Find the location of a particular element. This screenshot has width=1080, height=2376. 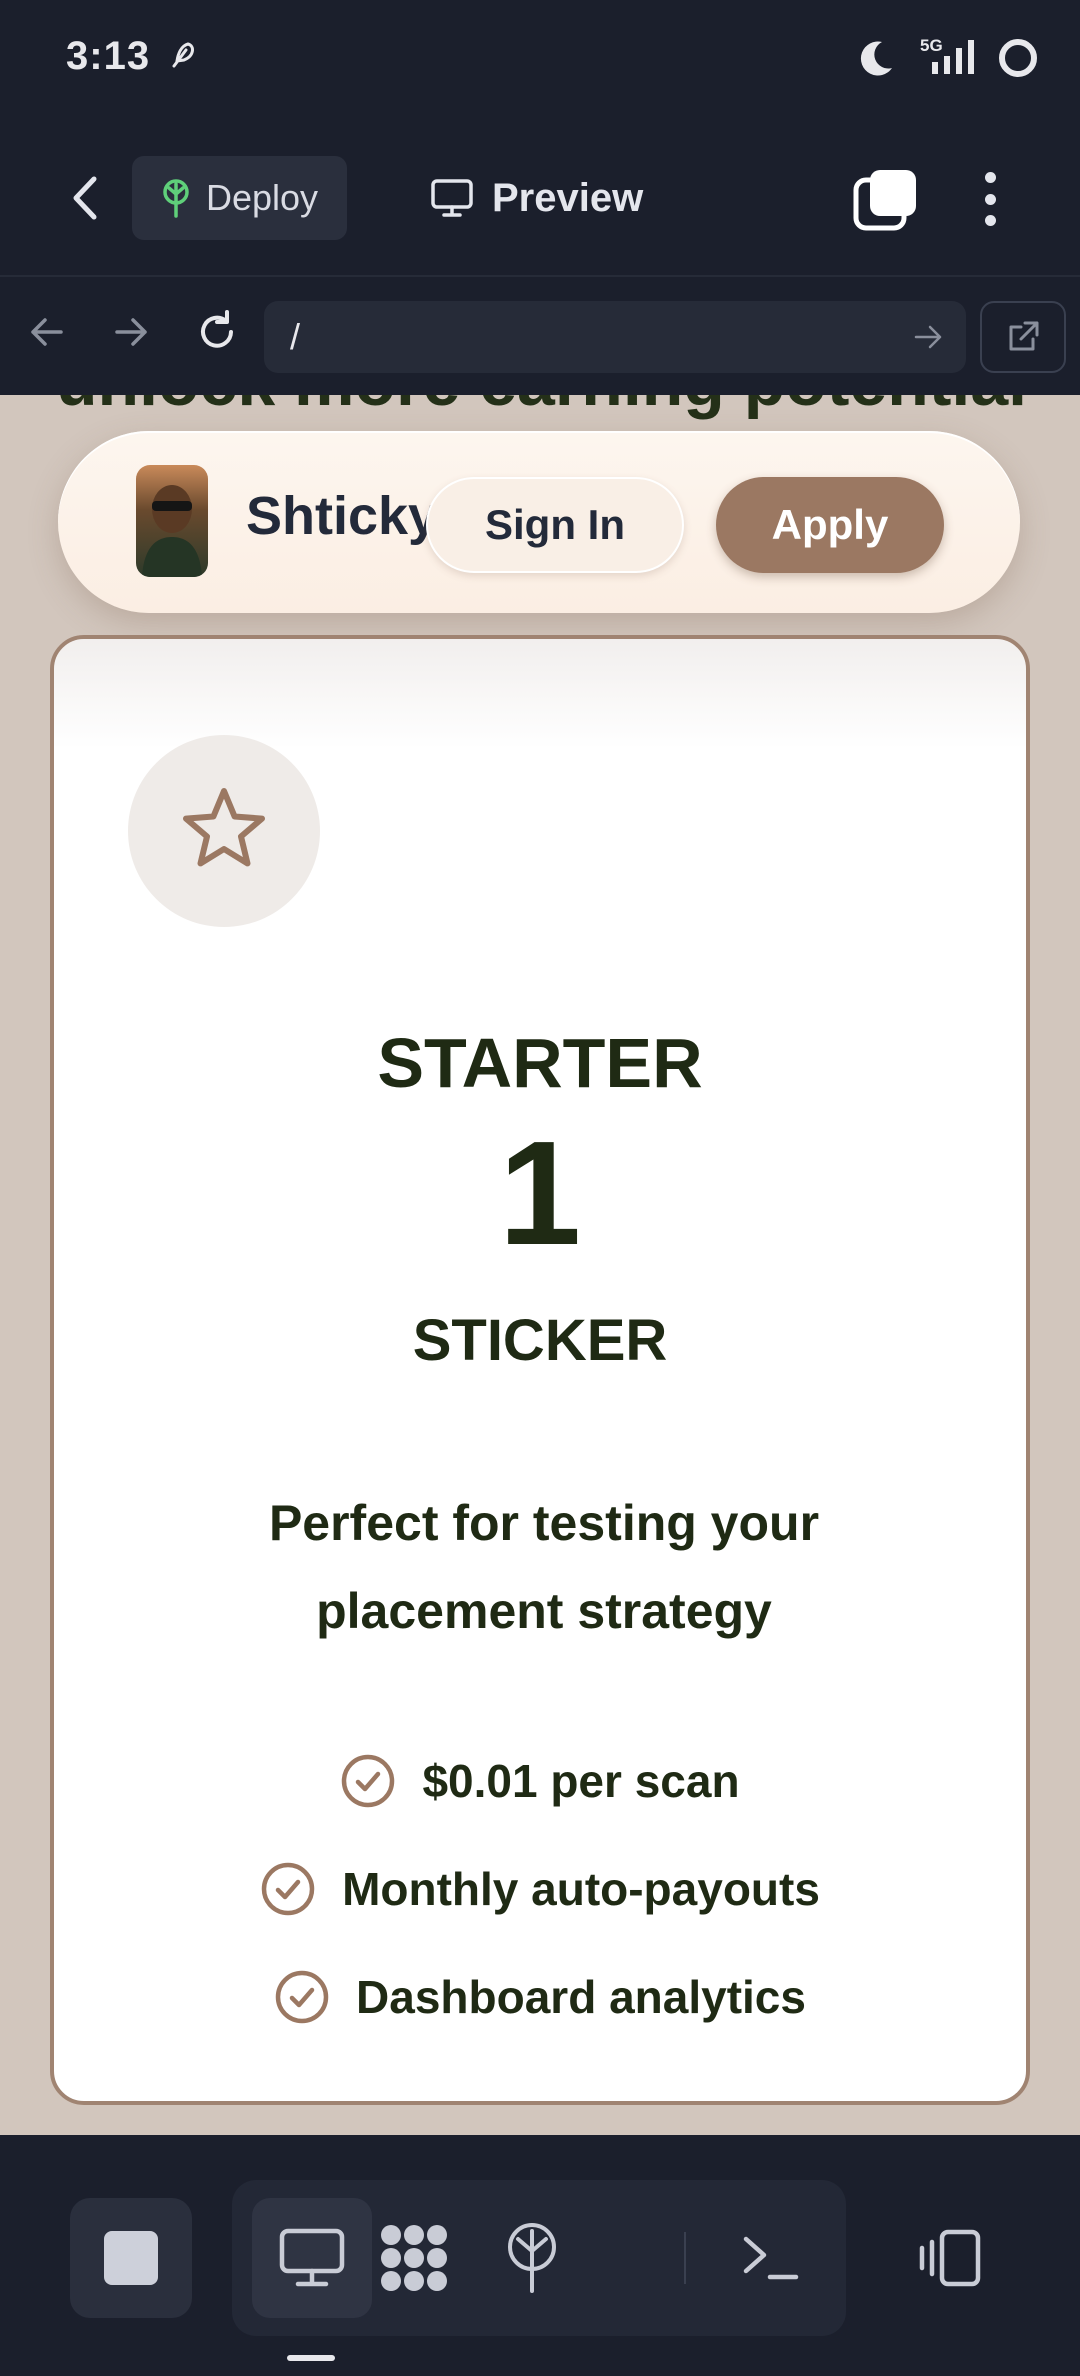

plan-unit: STICKER is located at coordinates (540, 1340).